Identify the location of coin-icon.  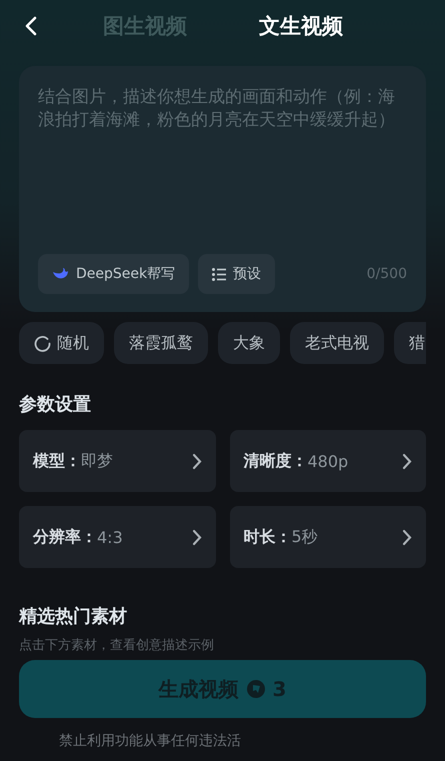
(255, 689).